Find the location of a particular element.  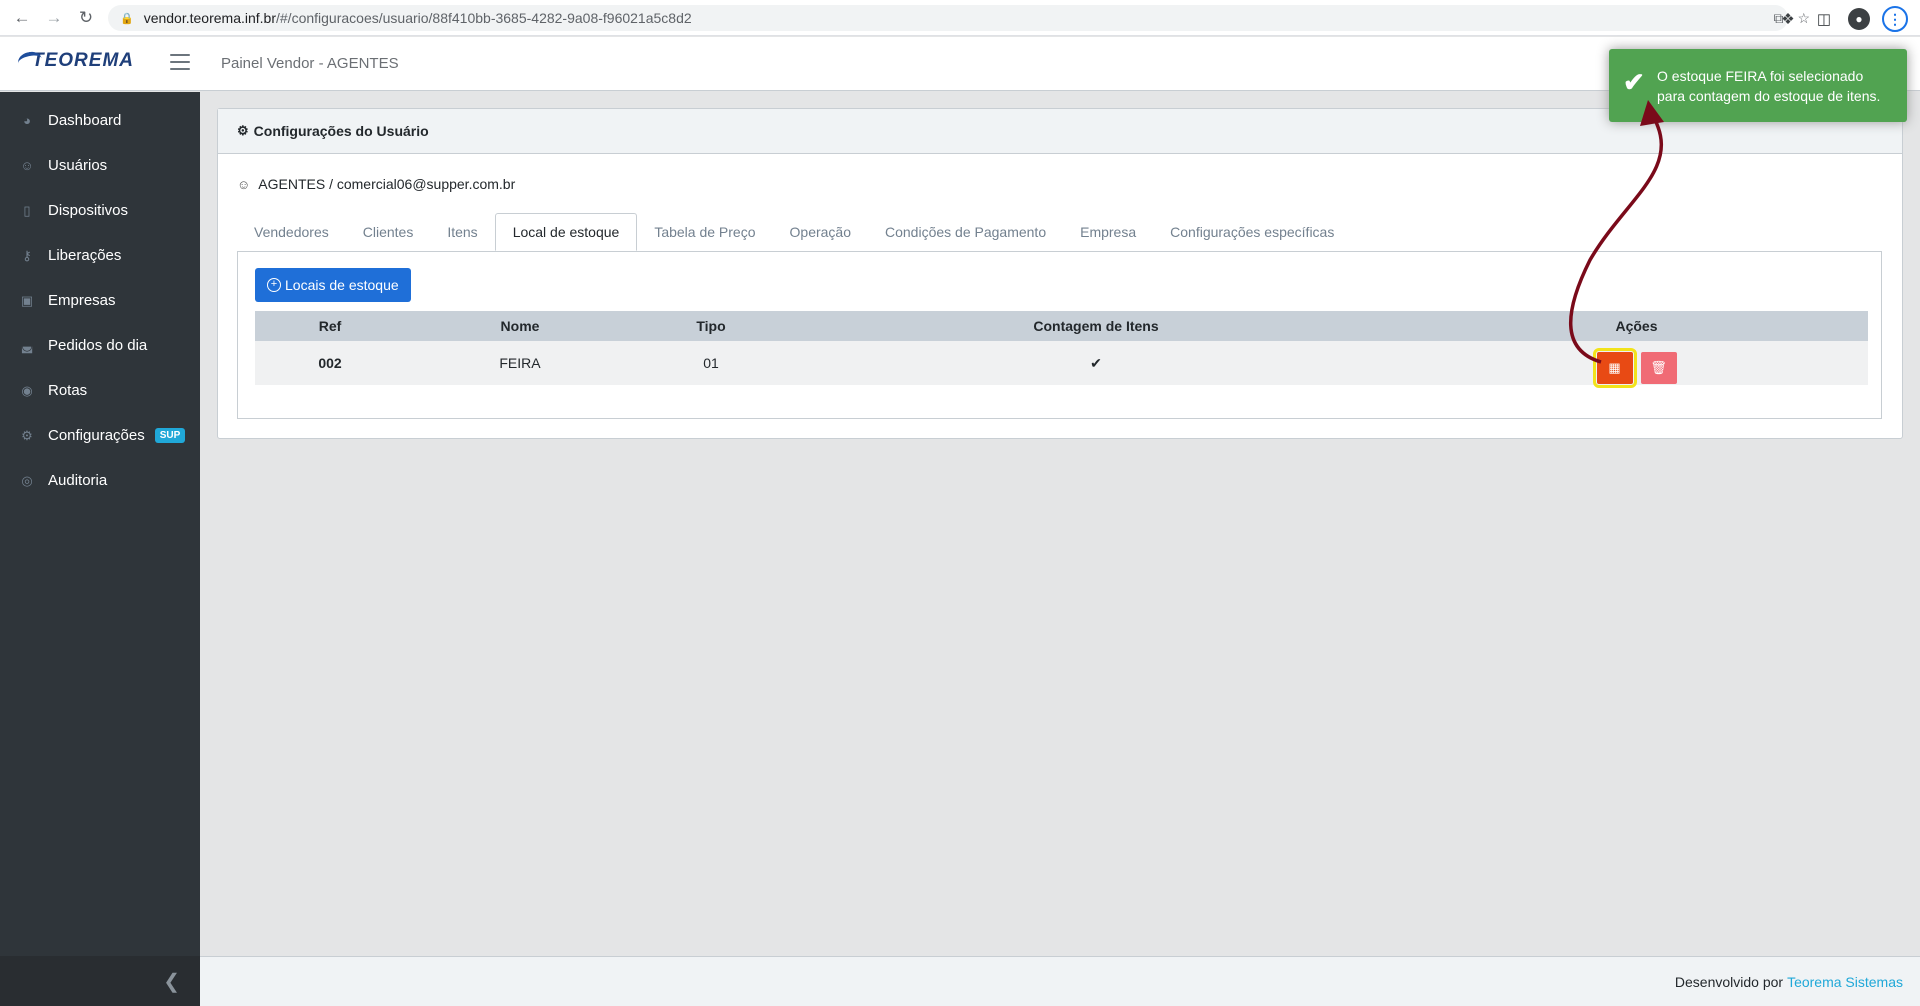

eye-icon: ◎ is located at coordinates (27, 480).